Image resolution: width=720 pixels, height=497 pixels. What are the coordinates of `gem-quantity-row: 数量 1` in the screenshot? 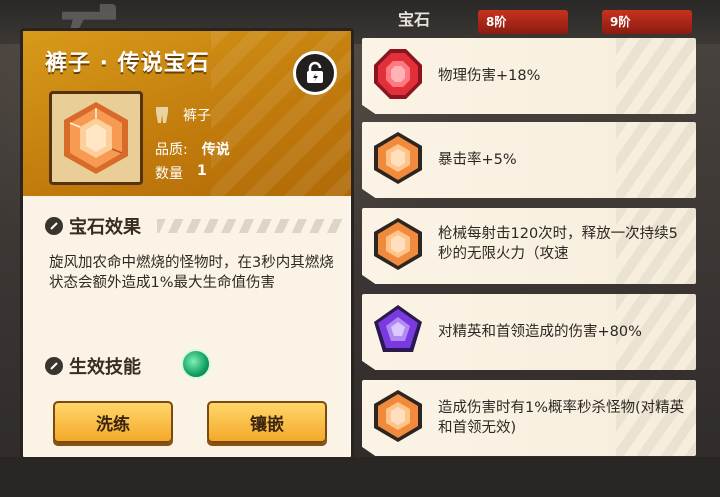 It's located at (181, 173).